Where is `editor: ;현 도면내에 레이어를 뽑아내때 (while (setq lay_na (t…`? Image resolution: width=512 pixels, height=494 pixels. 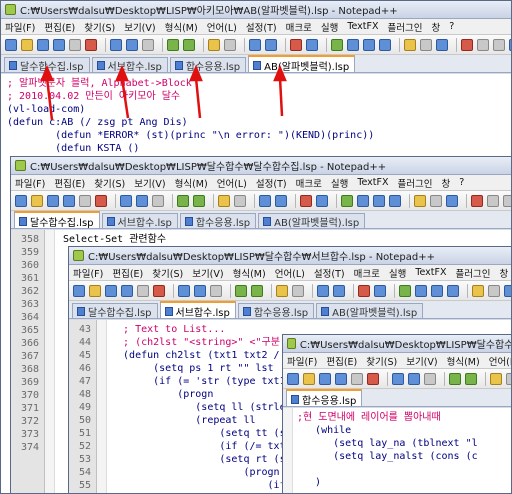 editor: ;현 도면내에 레이어를 뽑아내때 (while (setq lay_na (t… is located at coordinates (397, 450).